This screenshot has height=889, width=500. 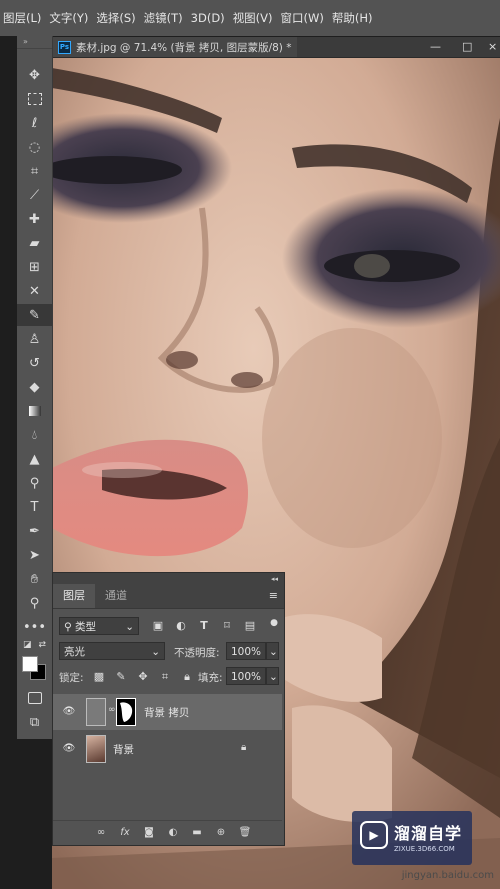 What do you see at coordinates (126, 712) in the screenshot?
I see `layer-mask-thumbnail` at bounding box center [126, 712].